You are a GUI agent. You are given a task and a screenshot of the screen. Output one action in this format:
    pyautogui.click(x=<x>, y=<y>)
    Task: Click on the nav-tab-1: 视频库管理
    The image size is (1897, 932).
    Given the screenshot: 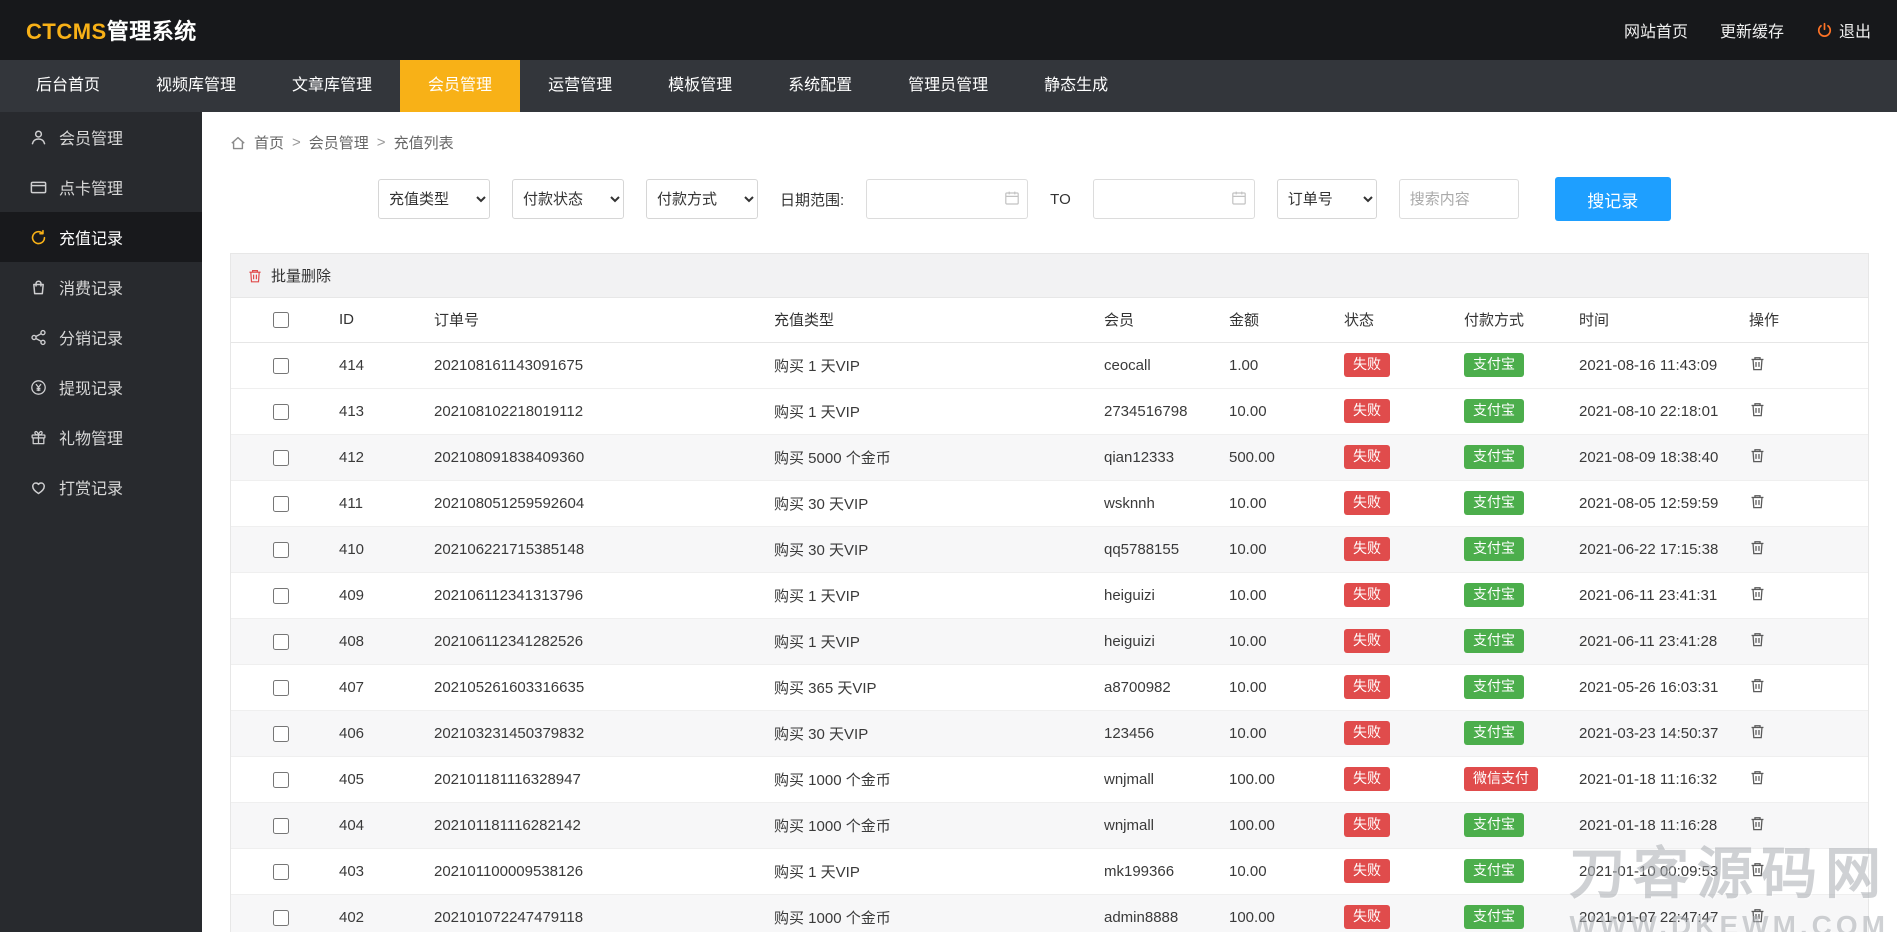 What is the action you would take?
    pyautogui.click(x=196, y=86)
    